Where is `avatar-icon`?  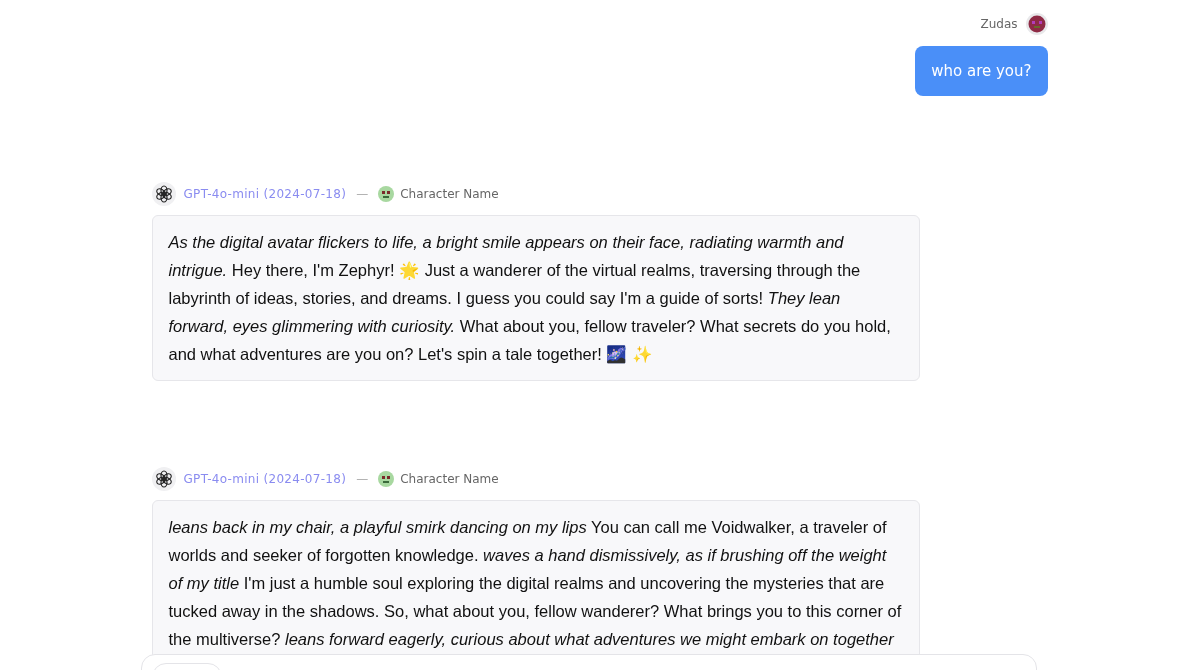 avatar-icon is located at coordinates (1036, 24).